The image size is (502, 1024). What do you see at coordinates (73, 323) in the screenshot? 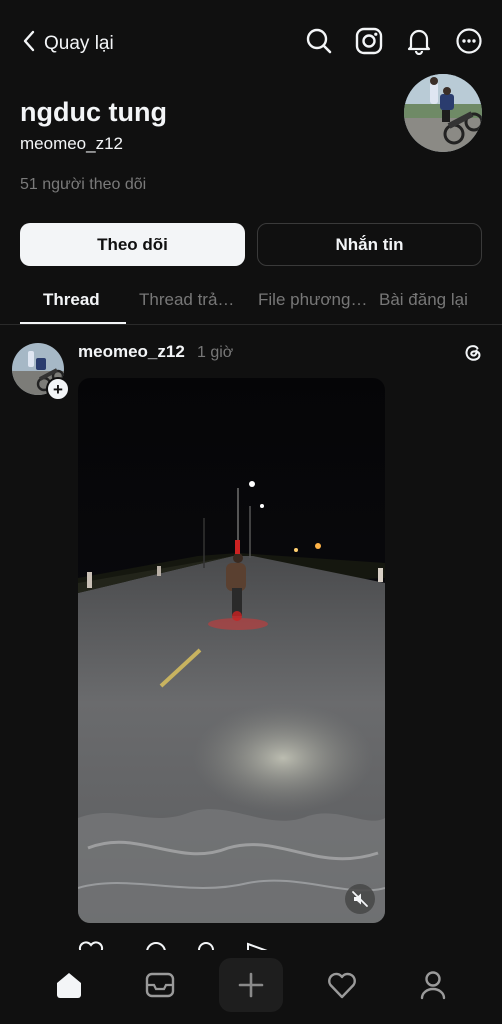
I see `active-tab-indicator` at bounding box center [73, 323].